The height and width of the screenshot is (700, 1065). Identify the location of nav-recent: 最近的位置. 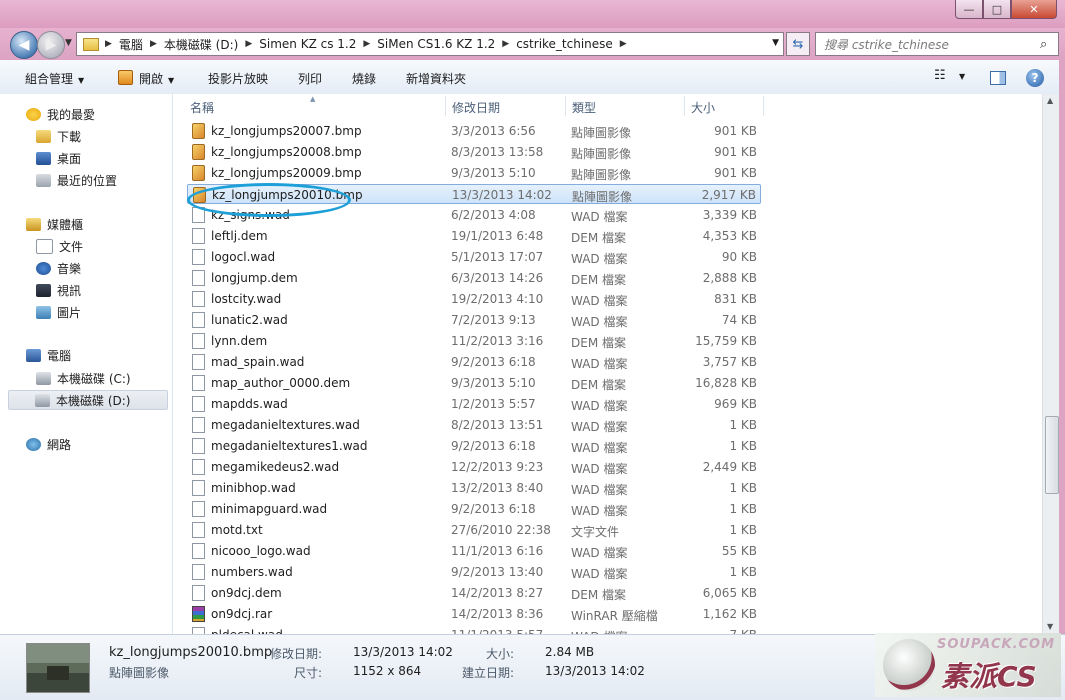
(76, 180).